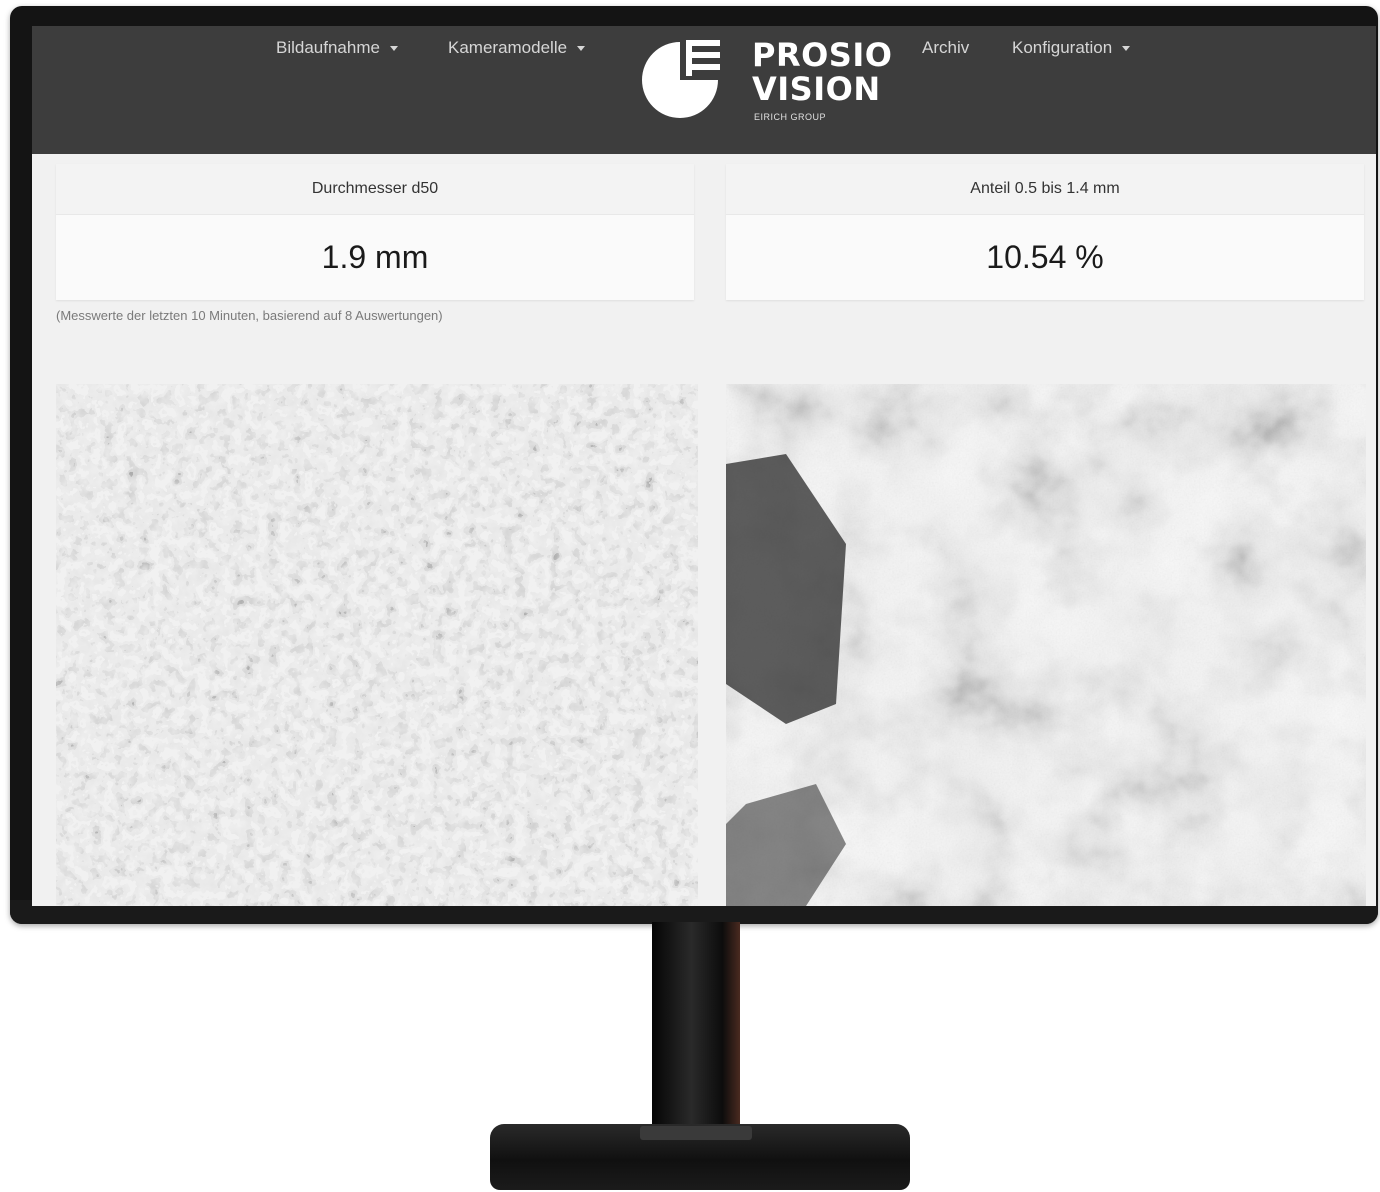 The image size is (1380, 1192). What do you see at coordinates (1045, 189) in the screenshot?
I see `metric-title: Anteil 0.5 bis 1.4 mm` at bounding box center [1045, 189].